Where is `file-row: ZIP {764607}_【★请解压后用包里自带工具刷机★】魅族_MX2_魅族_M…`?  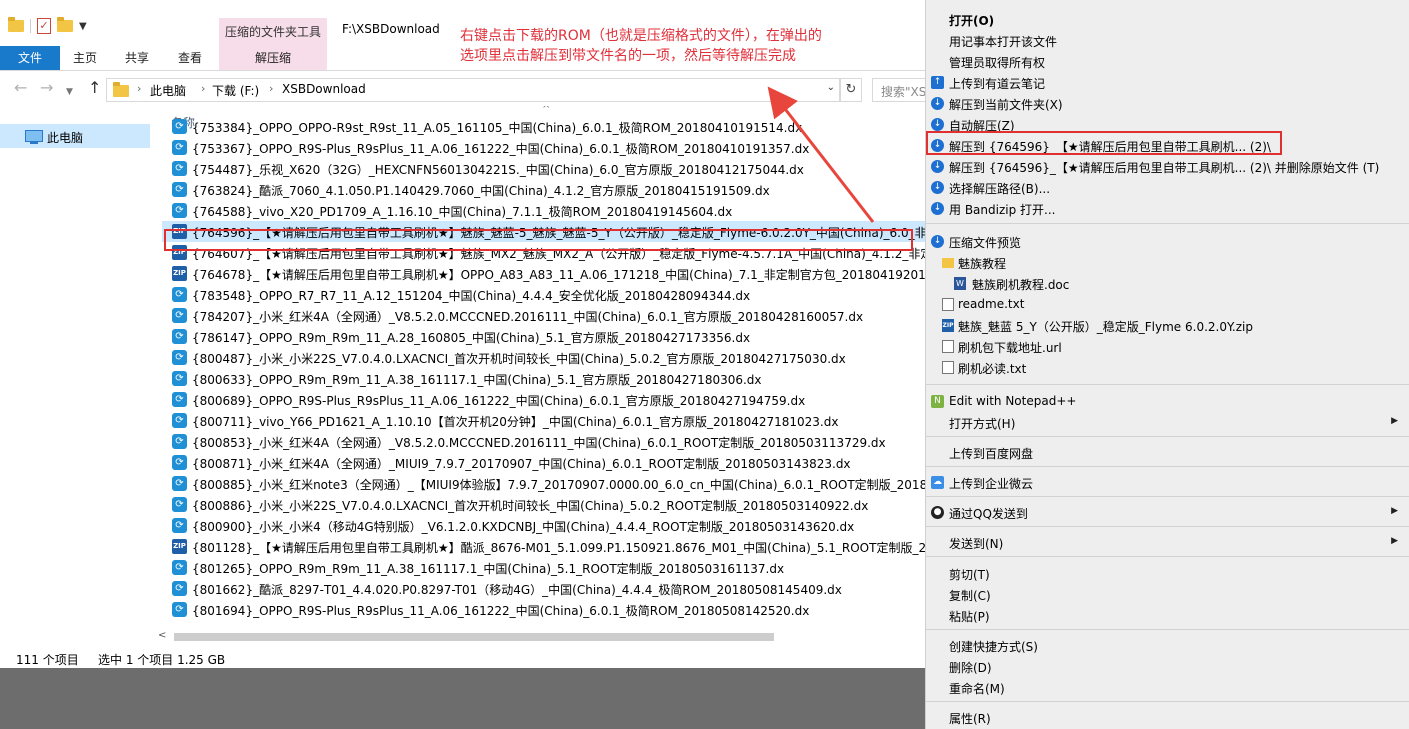
file-row: ZIP {764607}_【★请解压后用包里自带工具刷机★】魅族_MX2_魅族_M… is located at coordinates (543, 252).